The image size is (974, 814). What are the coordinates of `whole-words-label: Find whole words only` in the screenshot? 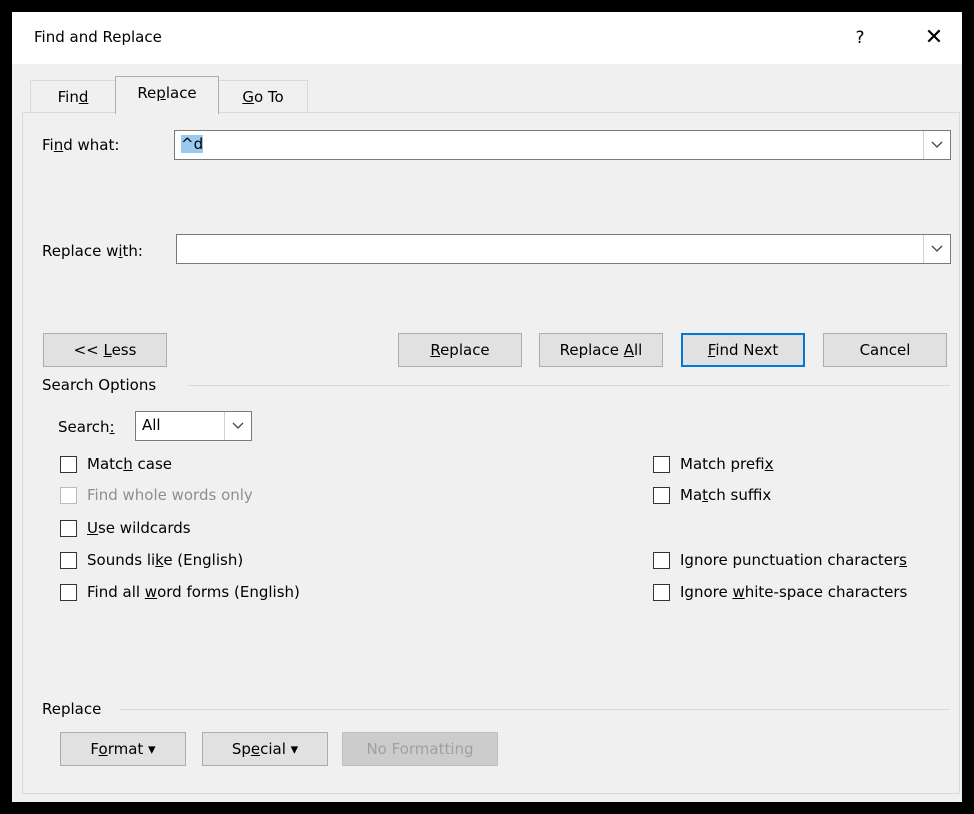 It's located at (170, 495).